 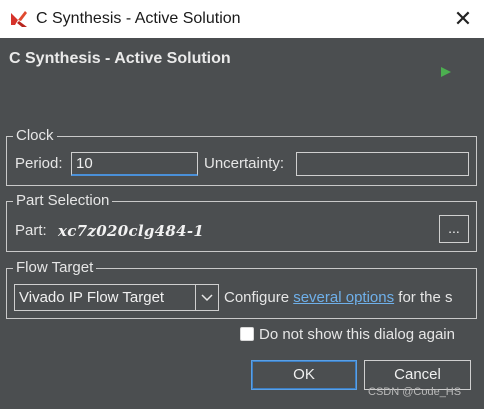 I want to click on uncertainty-input, so click(x=382, y=164).